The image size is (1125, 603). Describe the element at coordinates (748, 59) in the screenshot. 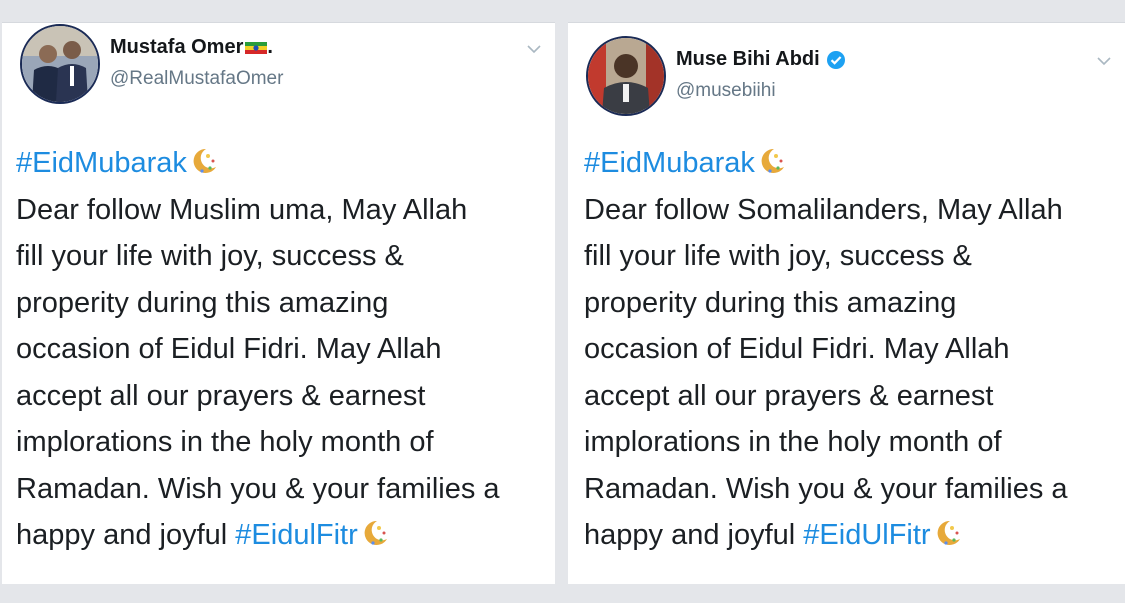

I see `display-name: Muse Bihi Abdi` at that location.